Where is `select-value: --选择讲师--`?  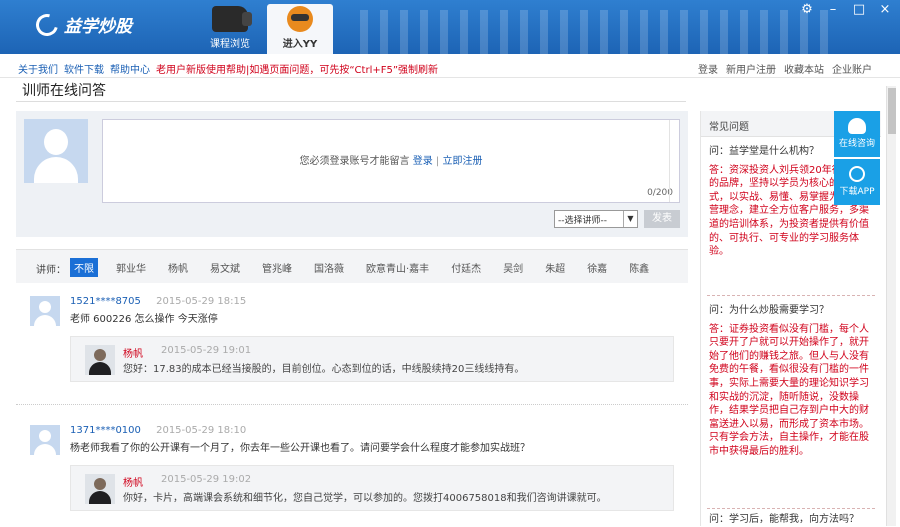
select-value: --选择讲师-- is located at coordinates (582, 221).